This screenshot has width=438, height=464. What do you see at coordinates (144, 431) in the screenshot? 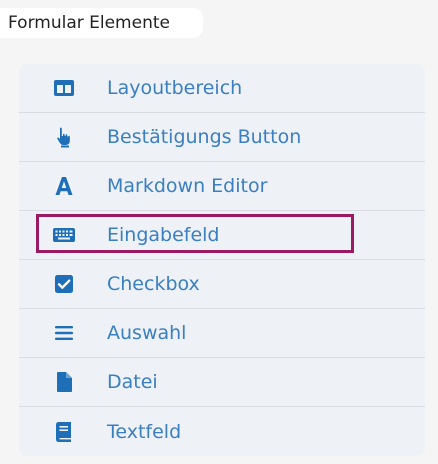
I see `list-item-label: Textfeld` at bounding box center [144, 431].